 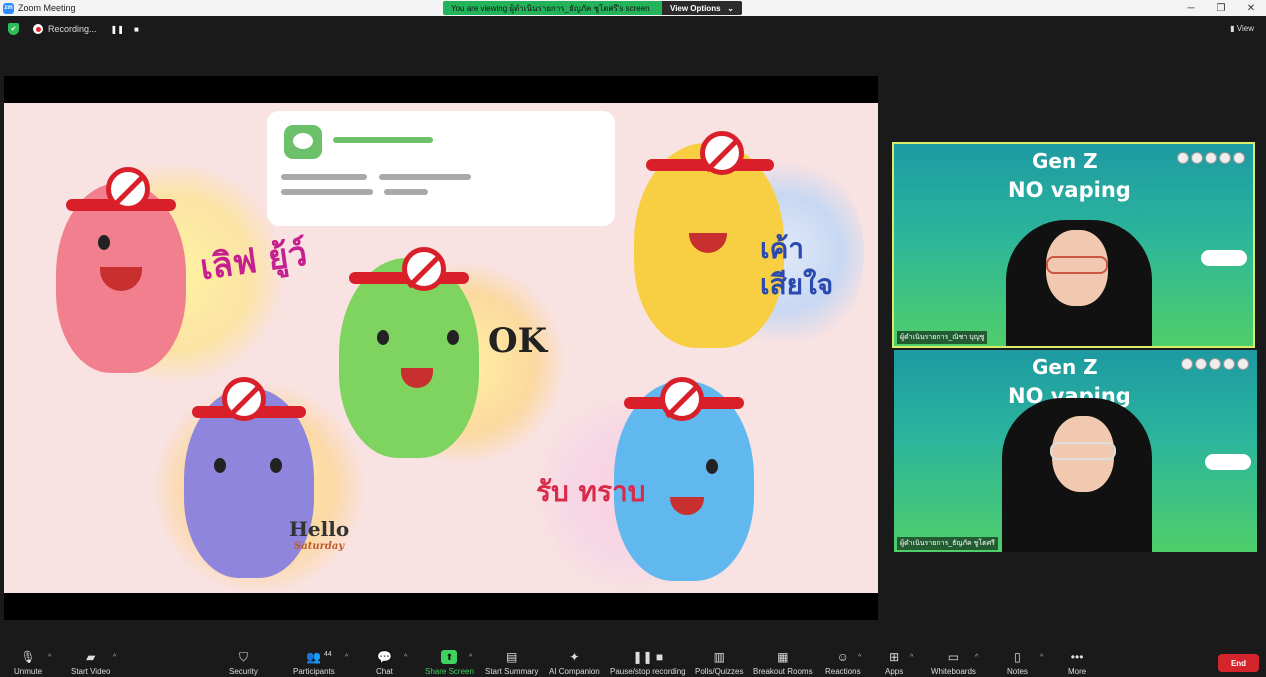 I want to click on pause-stop-icon: ❚❚ ■, so click(x=648, y=657).